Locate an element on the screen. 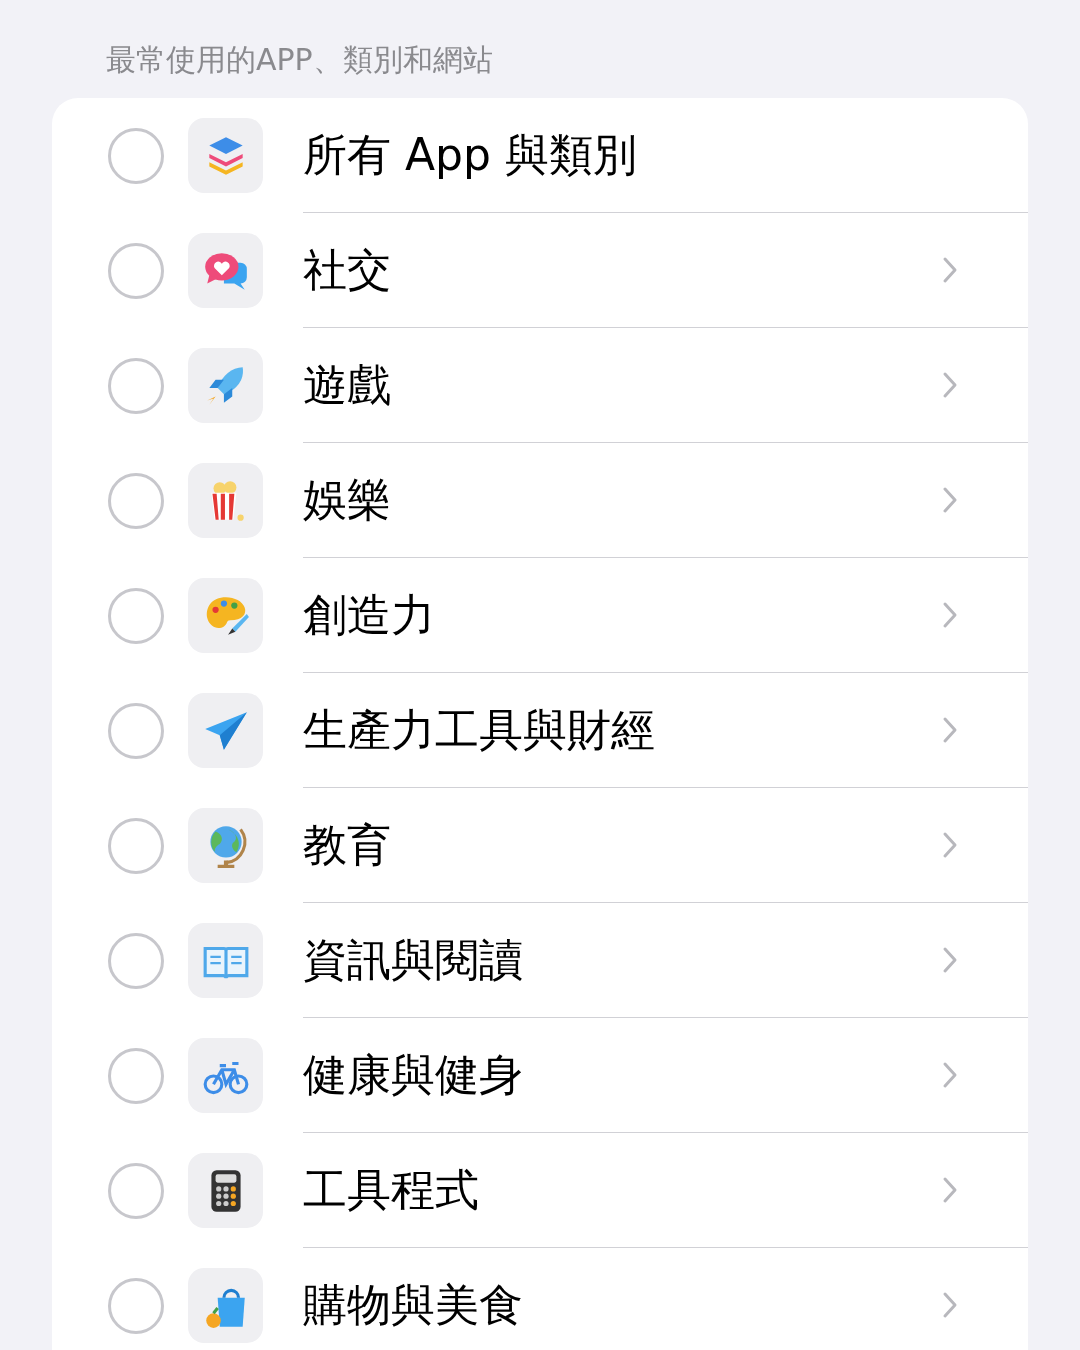 This screenshot has width=1080, height=1350. category-label: 娛樂 is located at coordinates (347, 500).